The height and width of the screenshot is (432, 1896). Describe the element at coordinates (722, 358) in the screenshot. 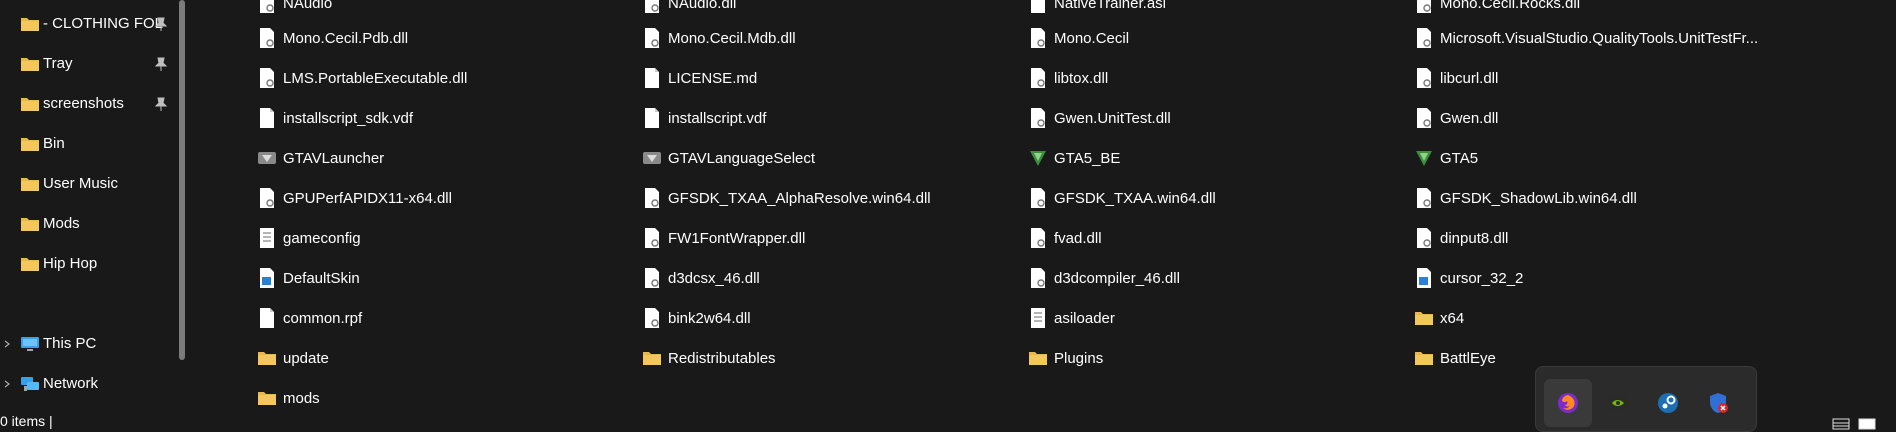

I see `file-name: Redistributables` at that location.